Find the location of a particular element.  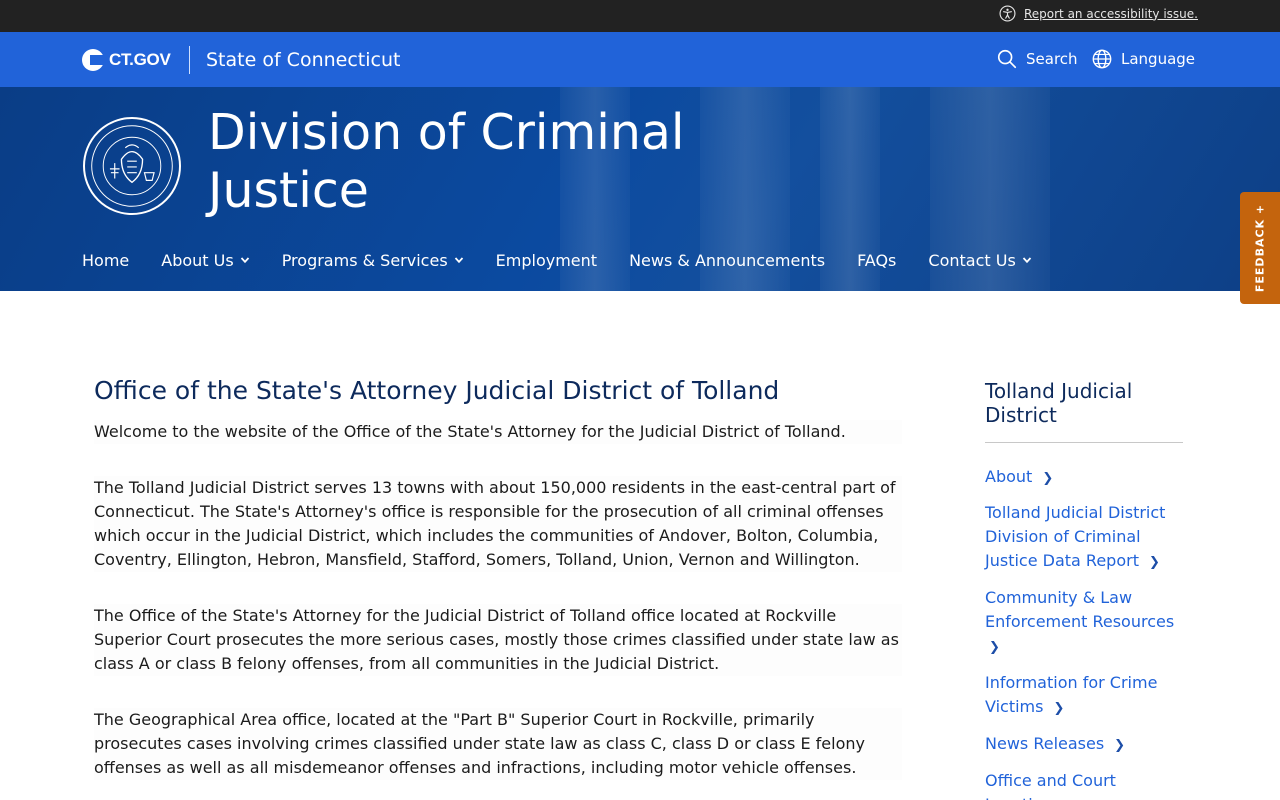

nav-label: About Us is located at coordinates (197, 260).